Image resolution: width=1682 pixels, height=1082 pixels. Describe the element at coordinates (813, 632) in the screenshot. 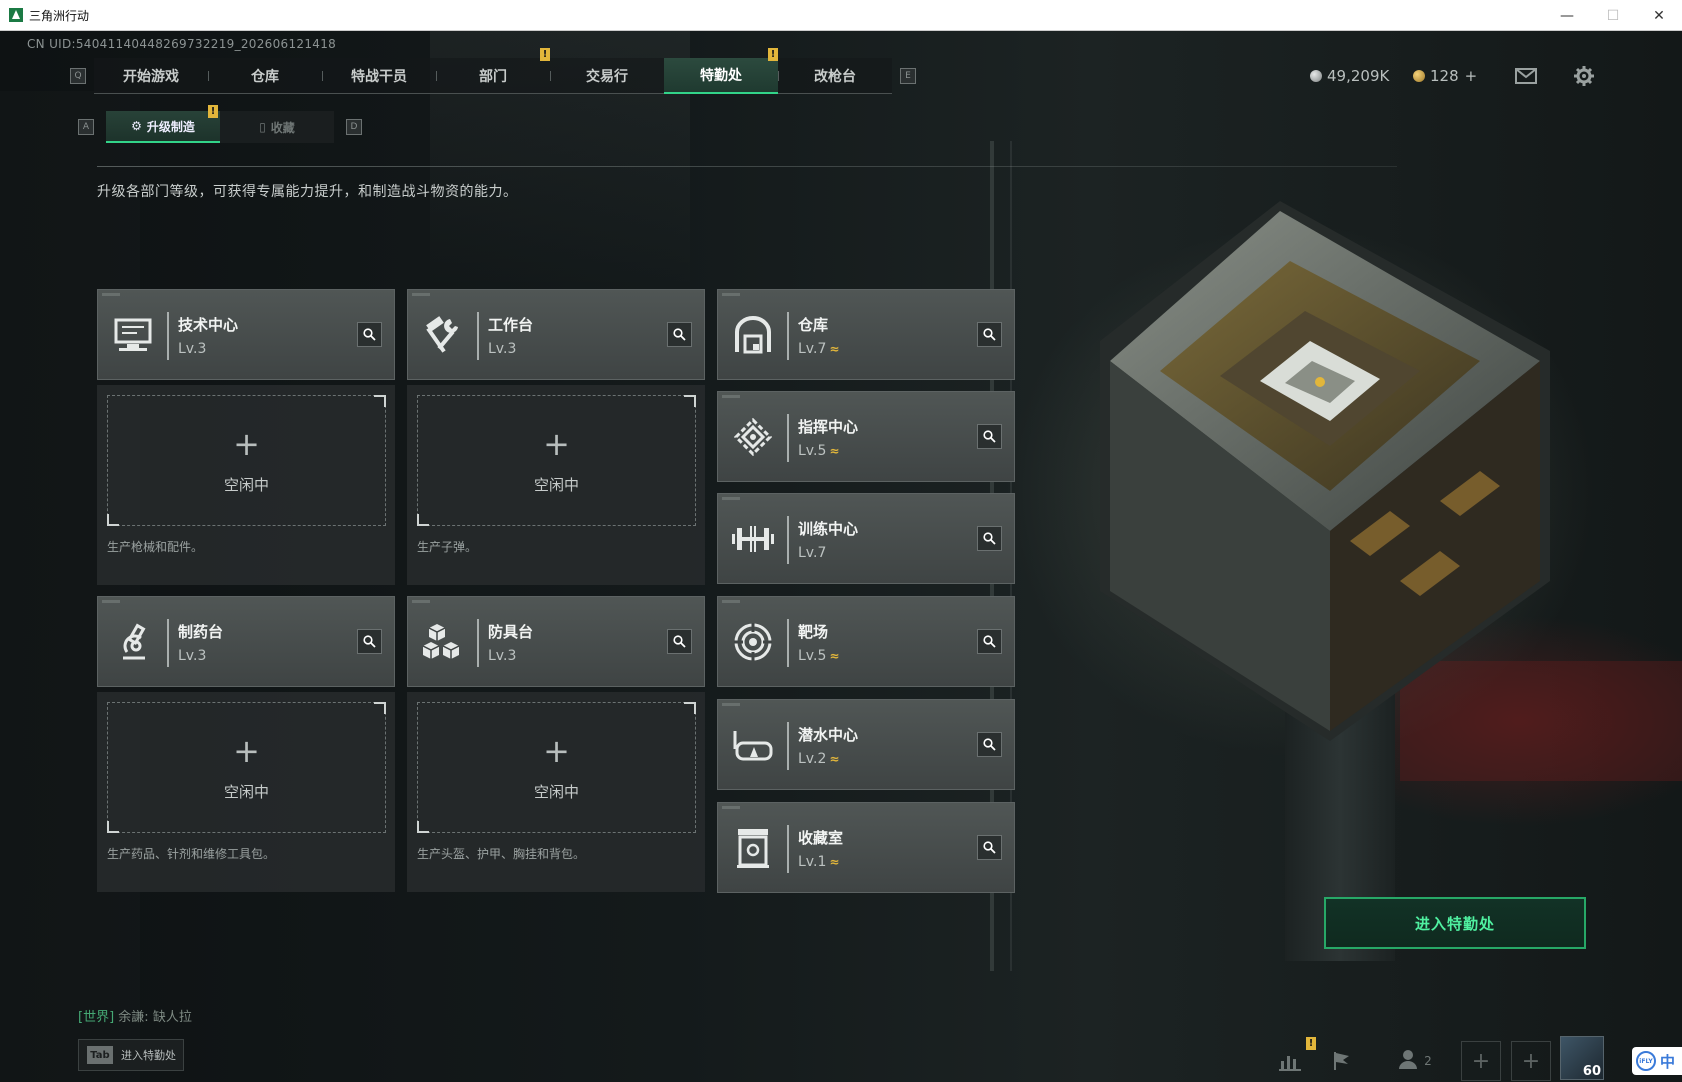

I see `facility-name: 靶场` at that location.